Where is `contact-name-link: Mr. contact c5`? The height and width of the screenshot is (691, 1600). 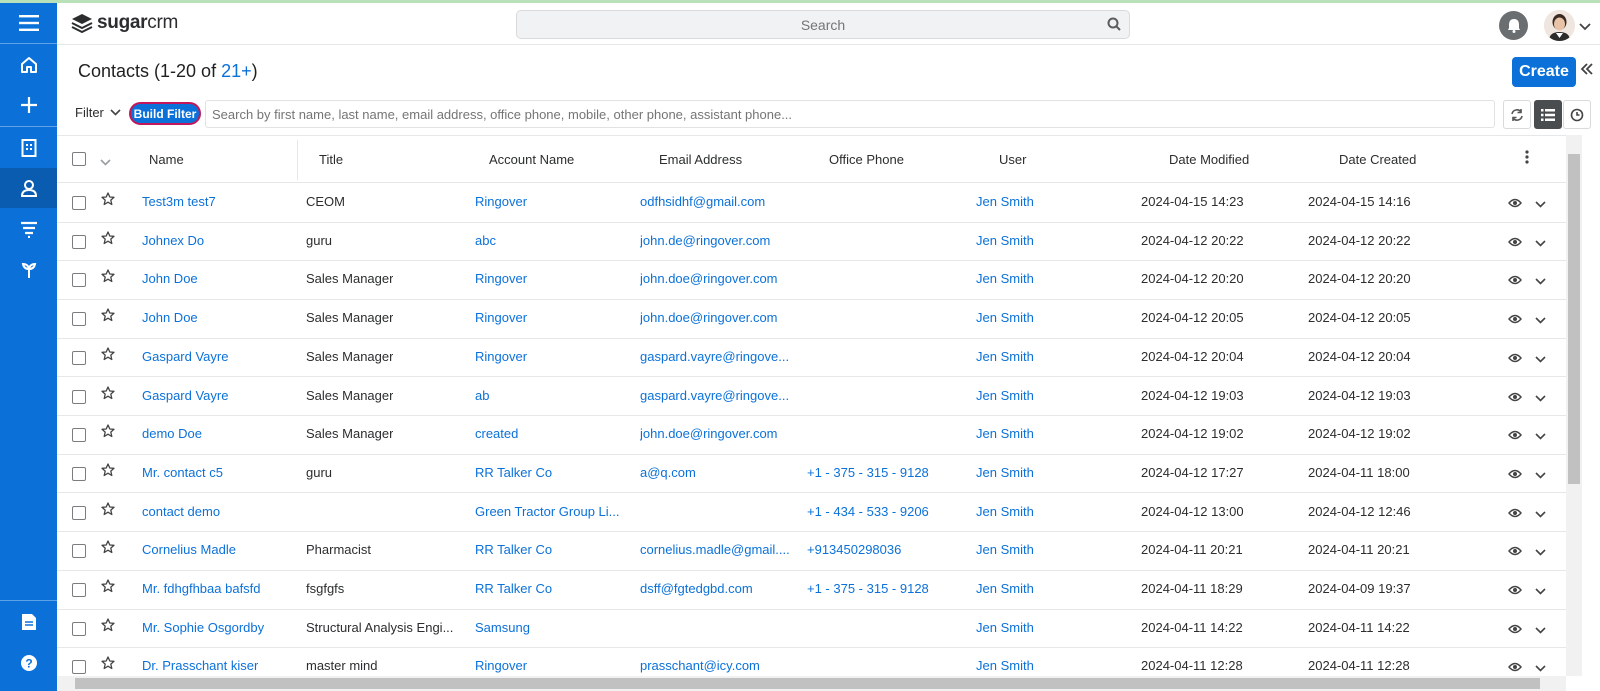
contact-name-link: Mr. contact c5 is located at coordinates (182, 472).